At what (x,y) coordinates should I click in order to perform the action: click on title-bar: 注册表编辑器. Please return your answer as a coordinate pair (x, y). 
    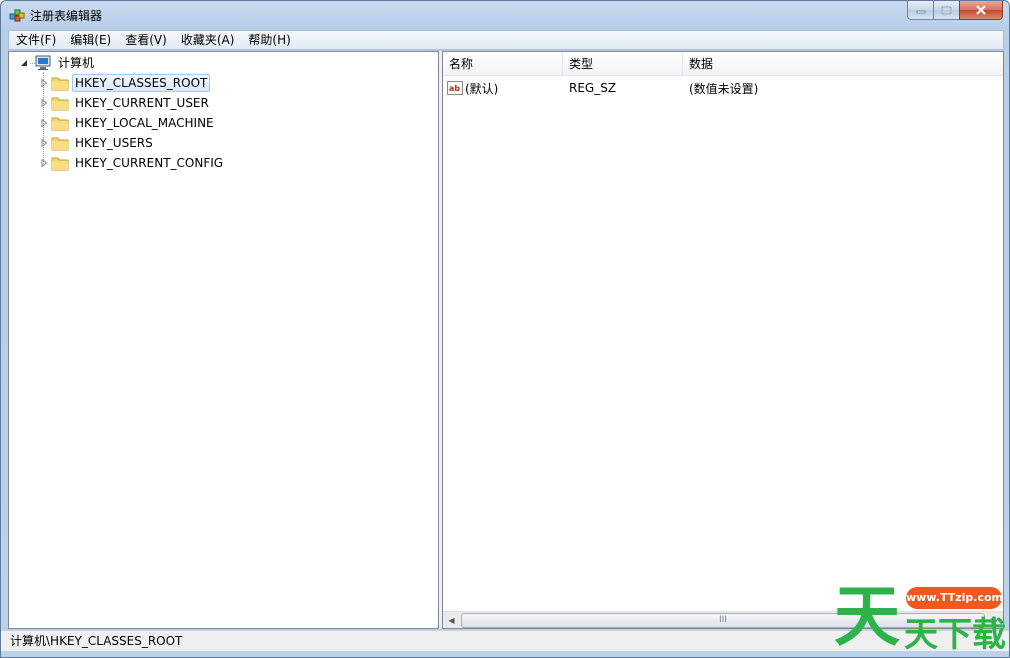
    Looking at the image, I should click on (505, 15).